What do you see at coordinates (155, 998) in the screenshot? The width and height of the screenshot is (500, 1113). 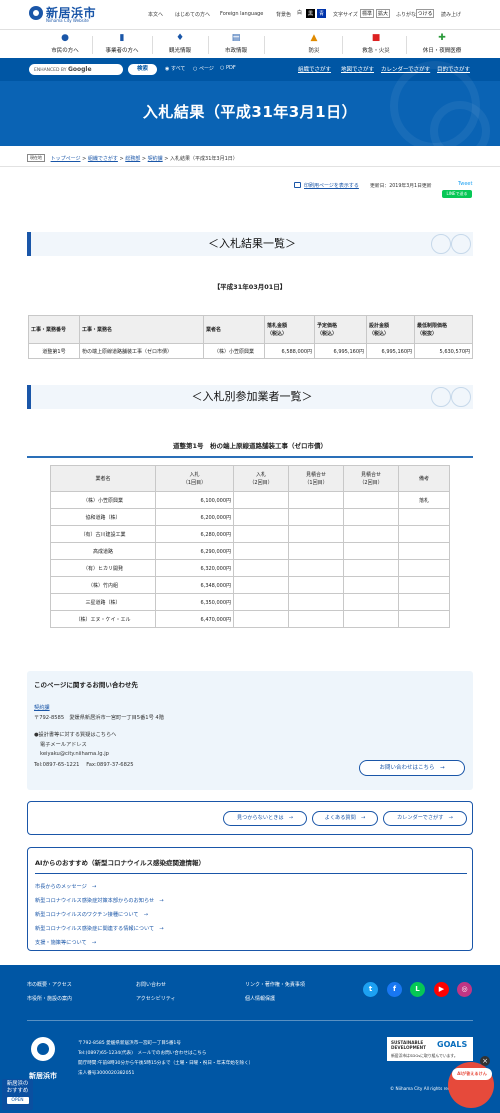 I see `footer-link-accessibility: アクセシビリティ` at bounding box center [155, 998].